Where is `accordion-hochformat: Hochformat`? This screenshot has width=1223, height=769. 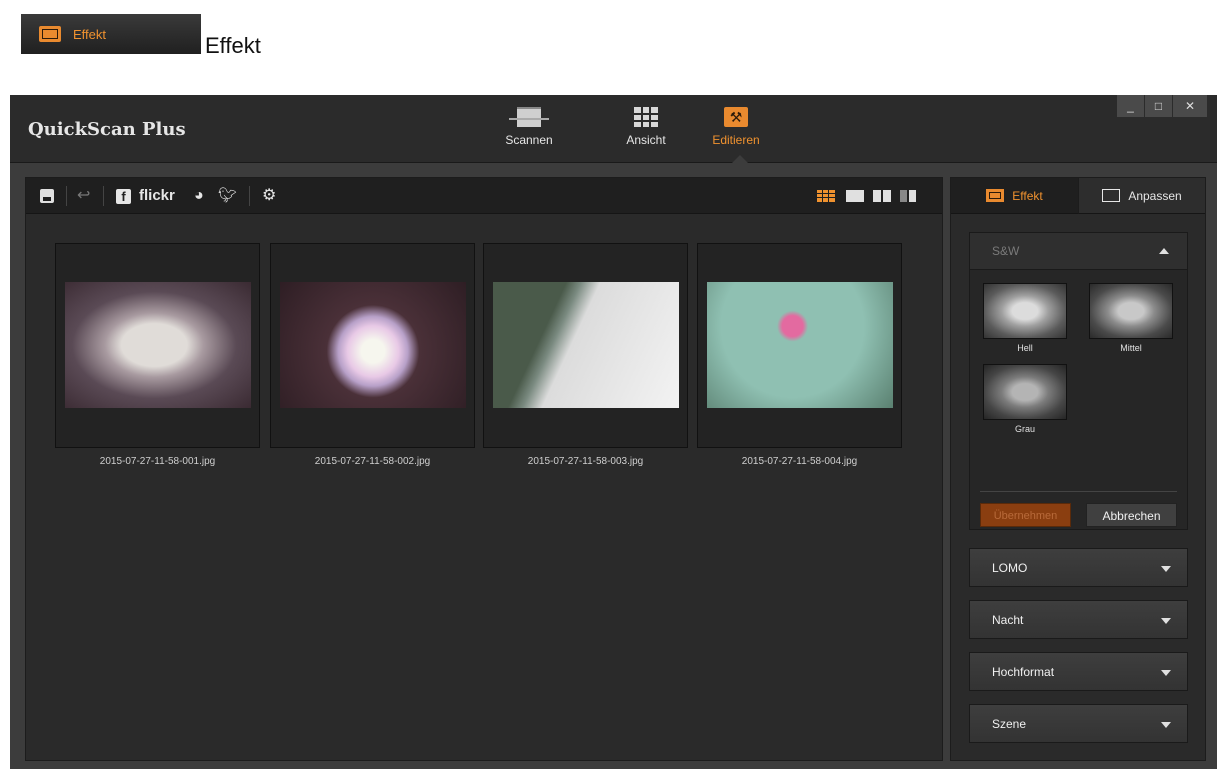 accordion-hochformat: Hochformat is located at coordinates (1078, 671).